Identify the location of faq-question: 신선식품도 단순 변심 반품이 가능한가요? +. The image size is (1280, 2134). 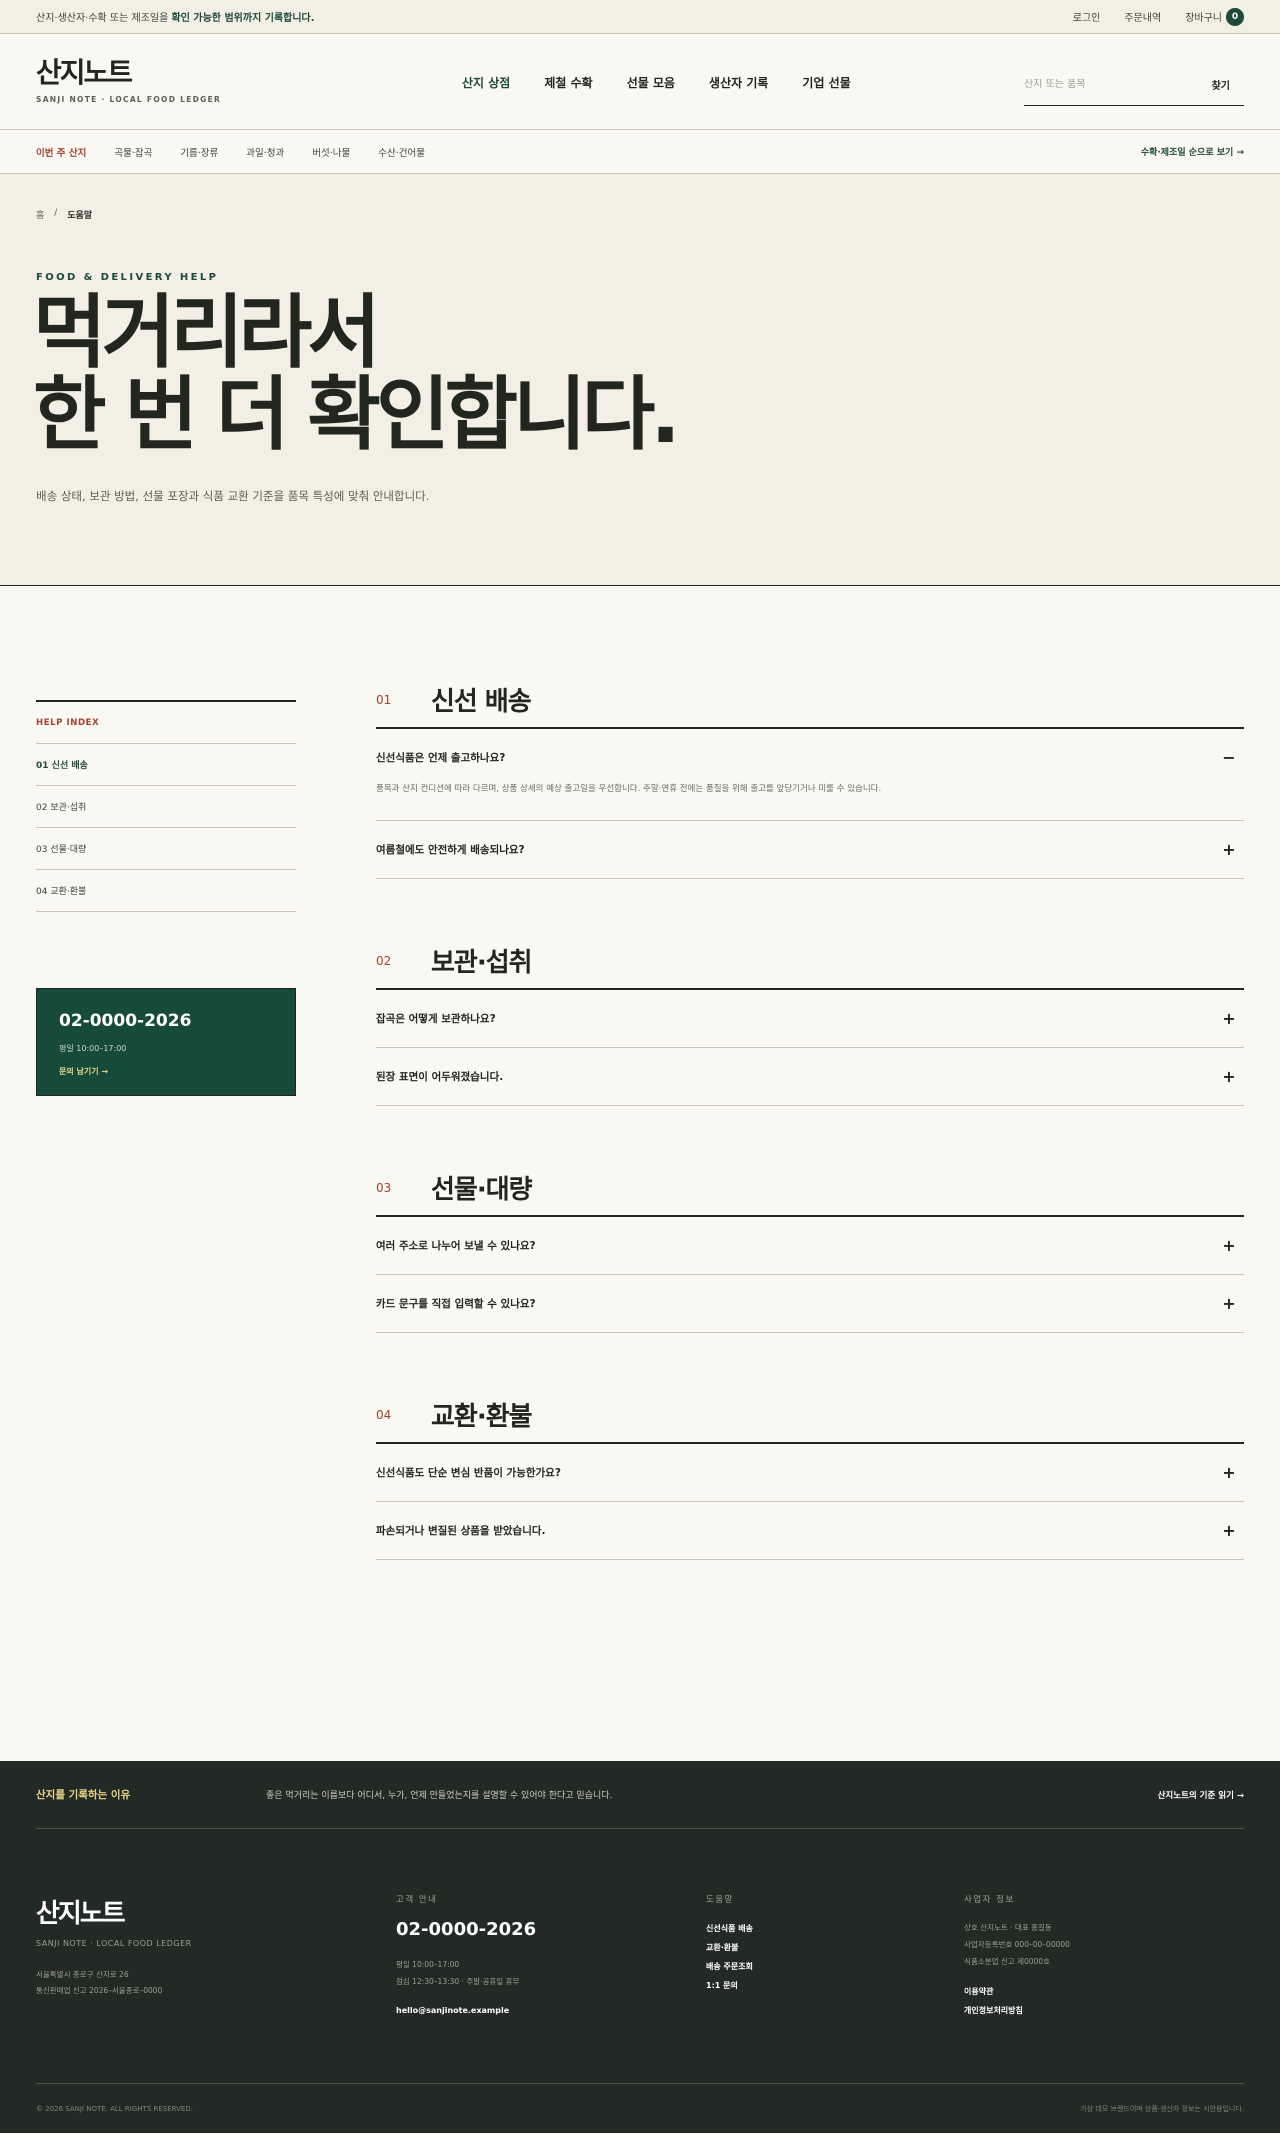
(810, 1472).